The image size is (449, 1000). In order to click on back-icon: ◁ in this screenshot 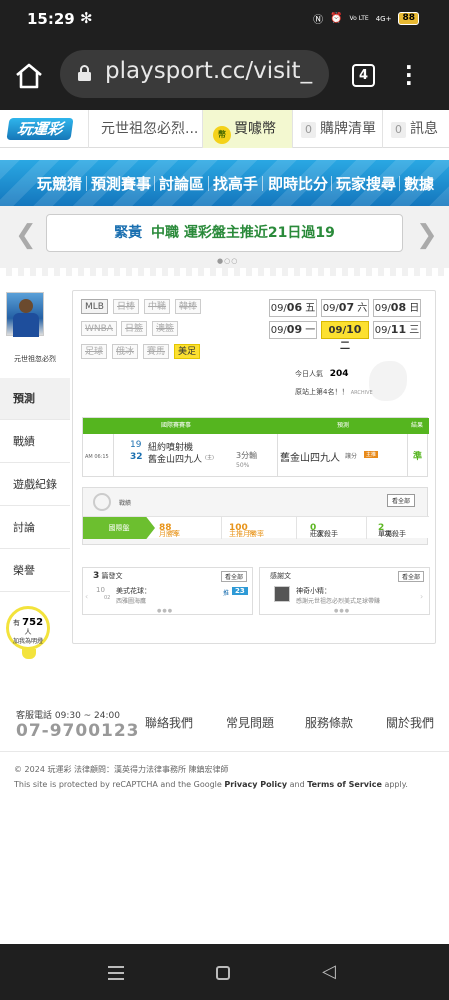, I will do `click(329, 971)`.